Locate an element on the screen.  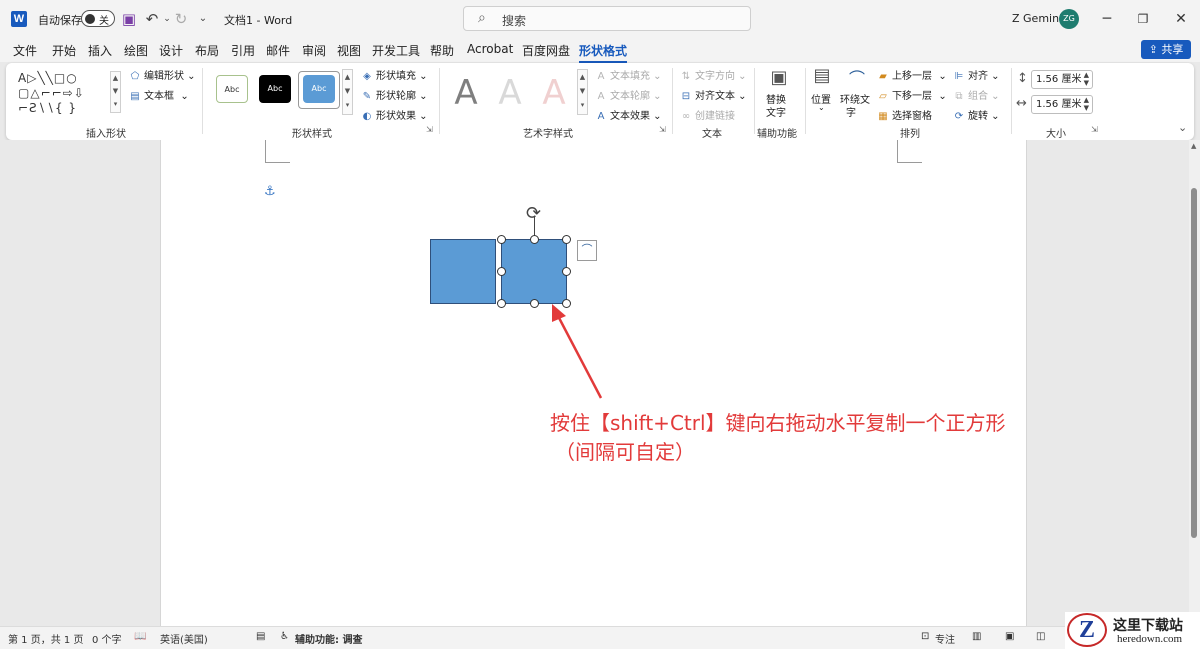
language: 英语(美国) is located at coordinates (184, 638).